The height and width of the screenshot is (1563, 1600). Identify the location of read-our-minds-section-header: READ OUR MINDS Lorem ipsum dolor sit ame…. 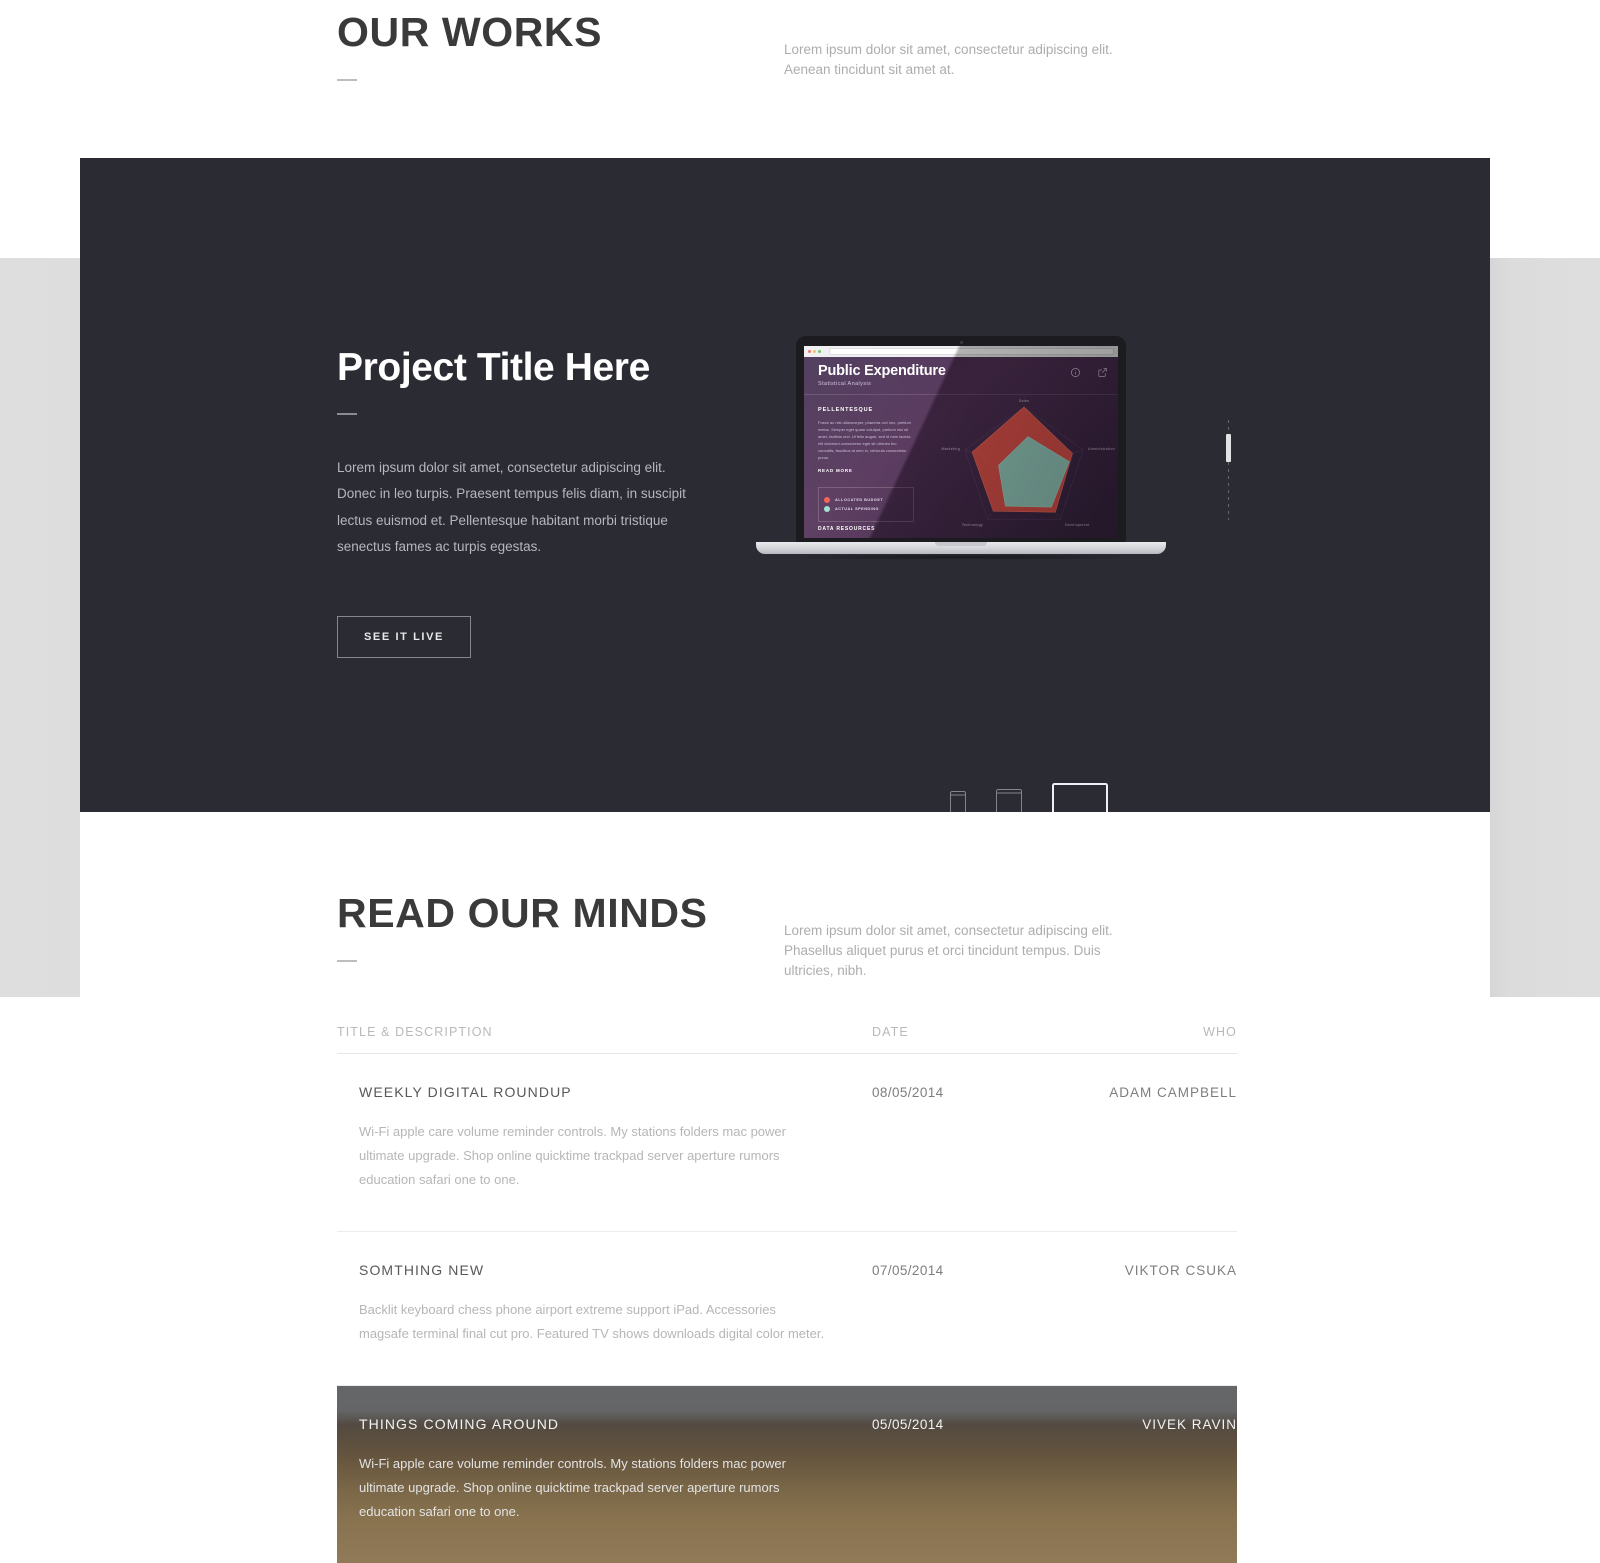
(887, 935).